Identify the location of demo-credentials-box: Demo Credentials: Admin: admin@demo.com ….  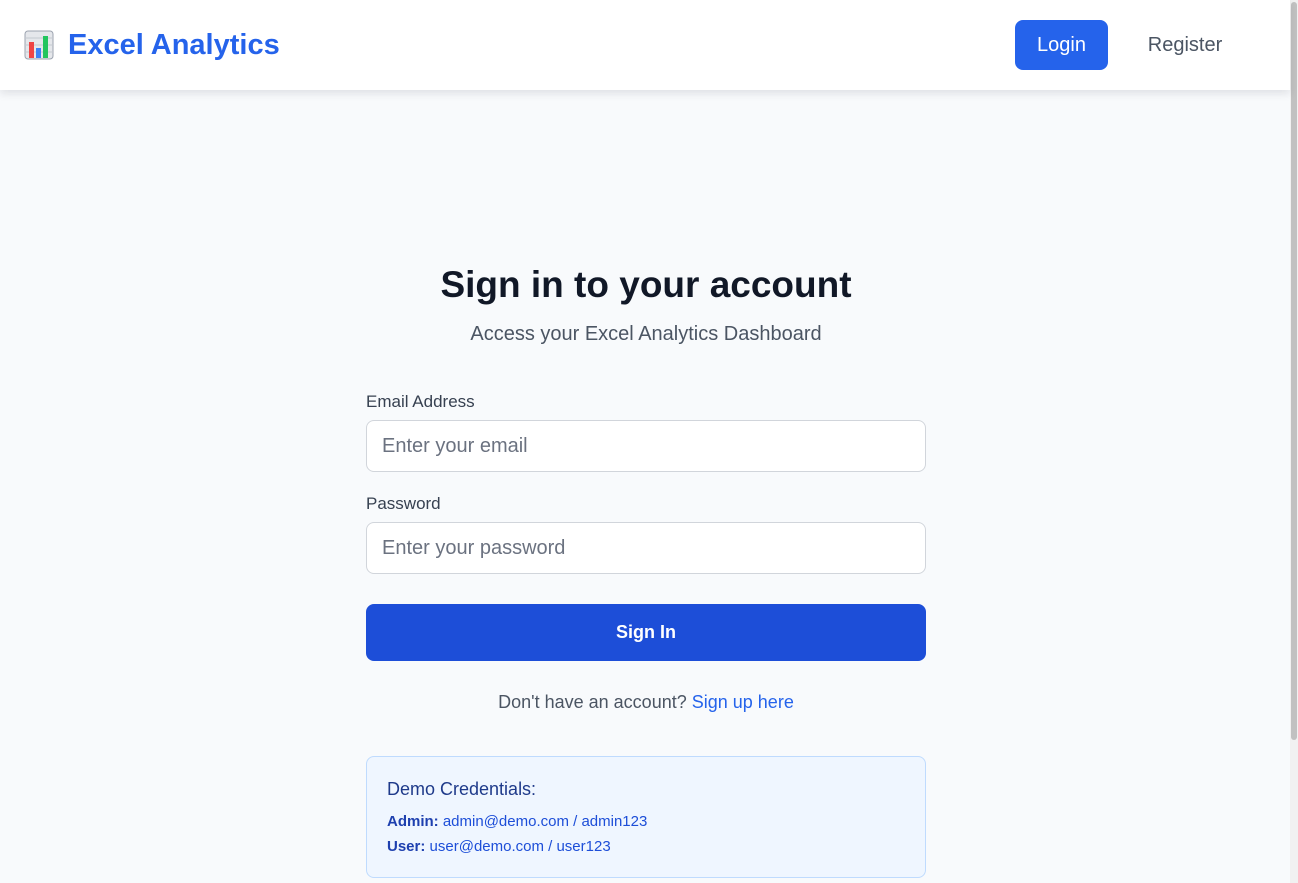
(646, 817).